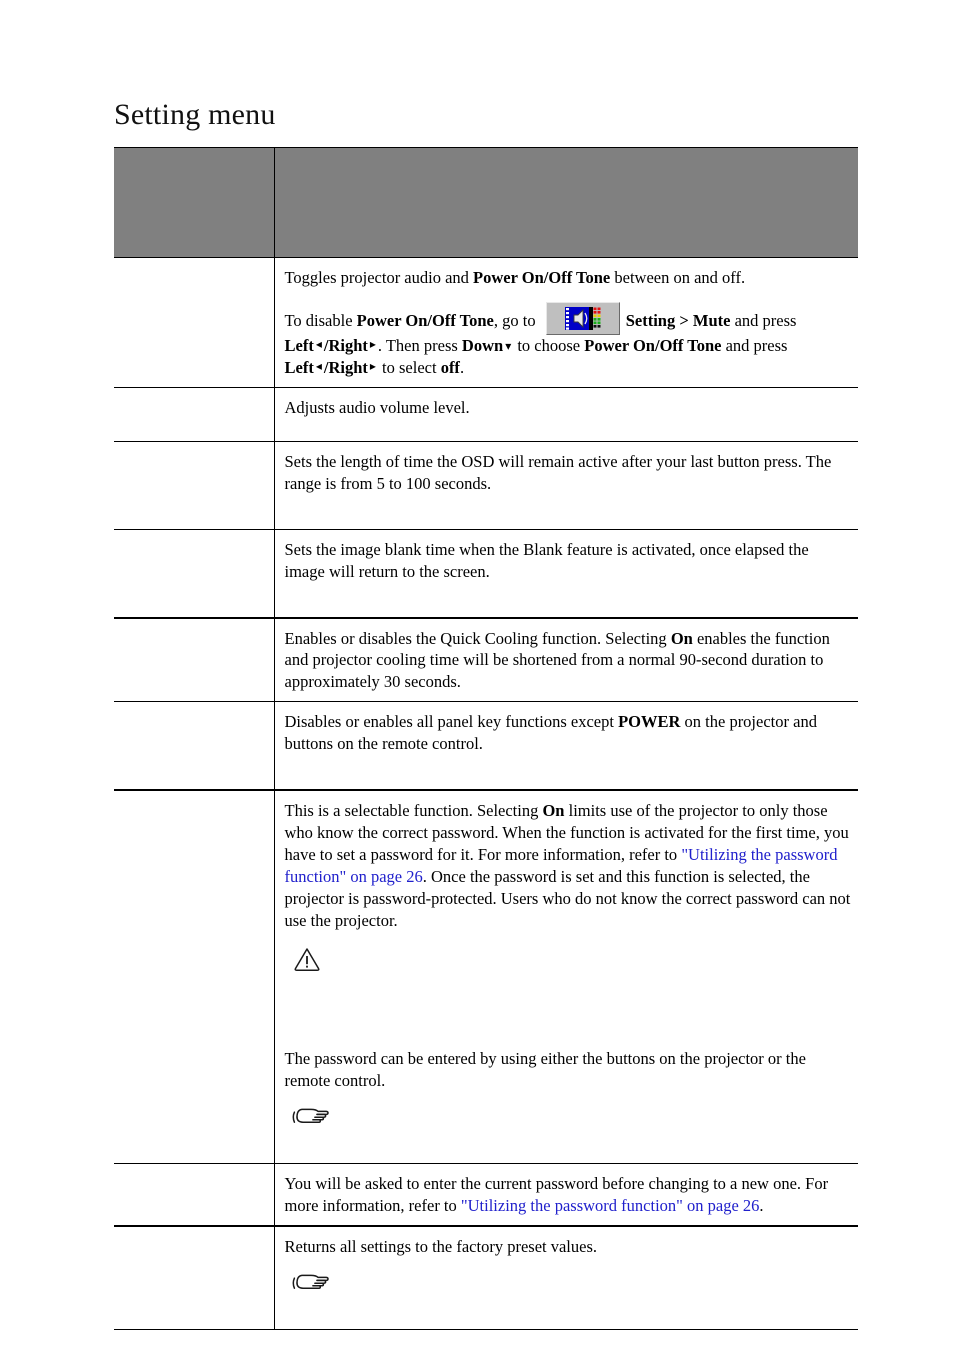 The image size is (954, 1352). Describe the element at coordinates (566, 202) in the screenshot. I see `header-cell-description` at that location.